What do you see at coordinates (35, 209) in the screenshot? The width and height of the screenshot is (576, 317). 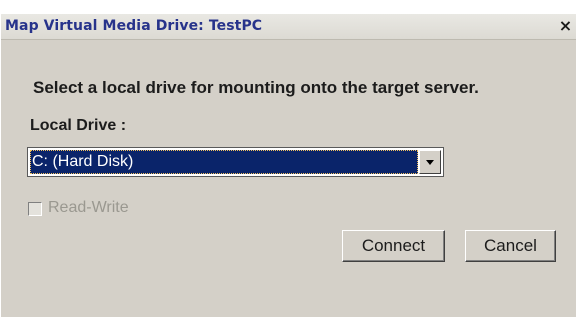 I see `read-write-checkbox` at bounding box center [35, 209].